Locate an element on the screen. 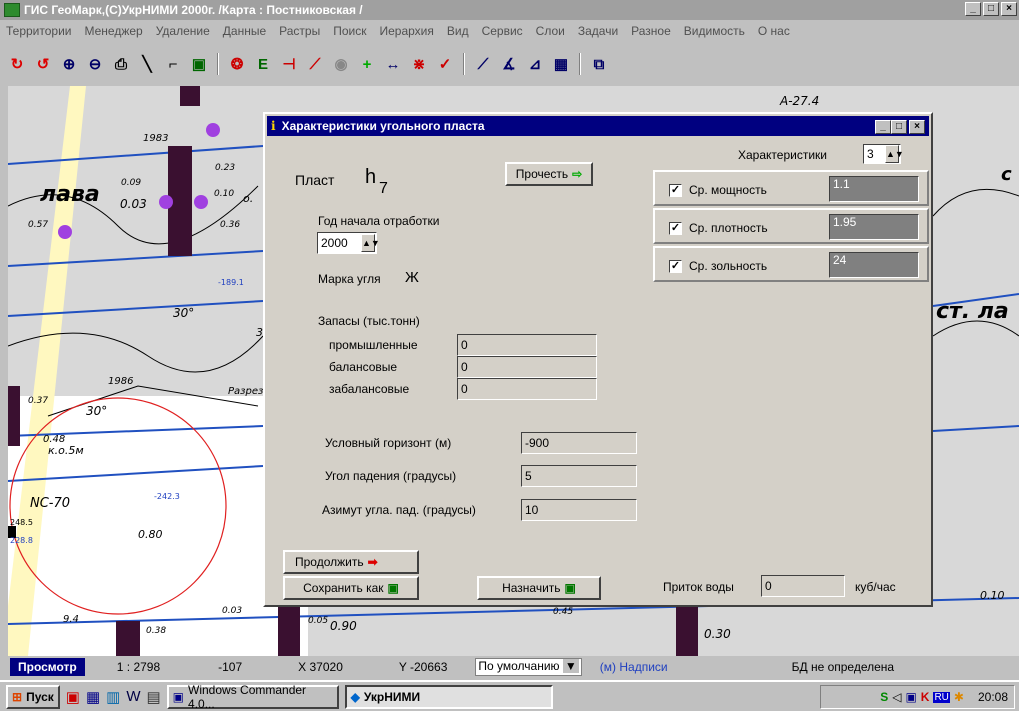 The width and height of the screenshot is (1019, 711). task-ukrnimi: ◆ УкрНИМИ is located at coordinates (448, 696).